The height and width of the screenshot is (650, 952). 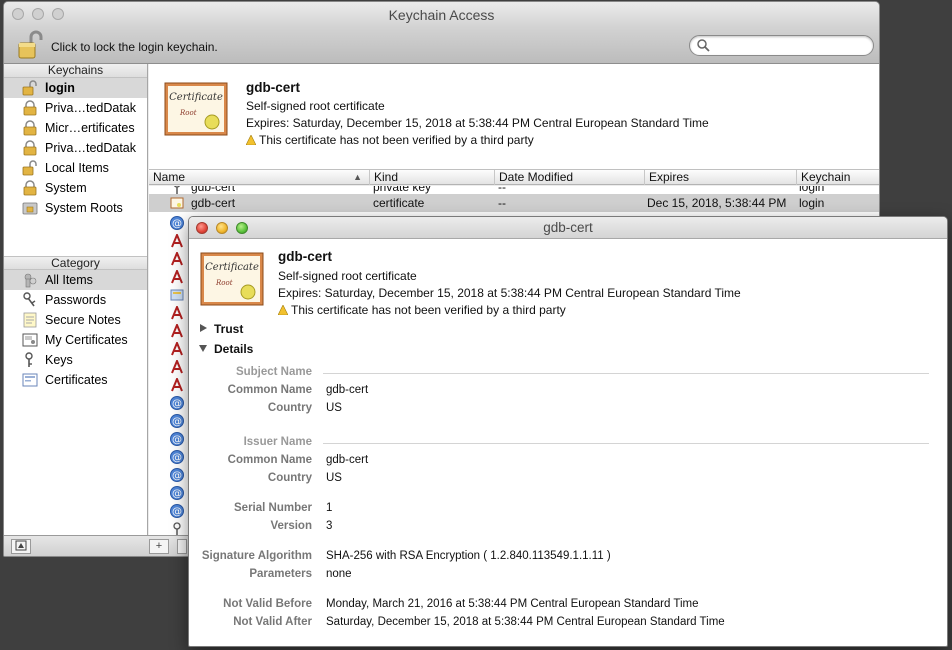 What do you see at coordinates (256, 556) in the screenshot?
I see `field-label: Signature Algorithm` at bounding box center [256, 556].